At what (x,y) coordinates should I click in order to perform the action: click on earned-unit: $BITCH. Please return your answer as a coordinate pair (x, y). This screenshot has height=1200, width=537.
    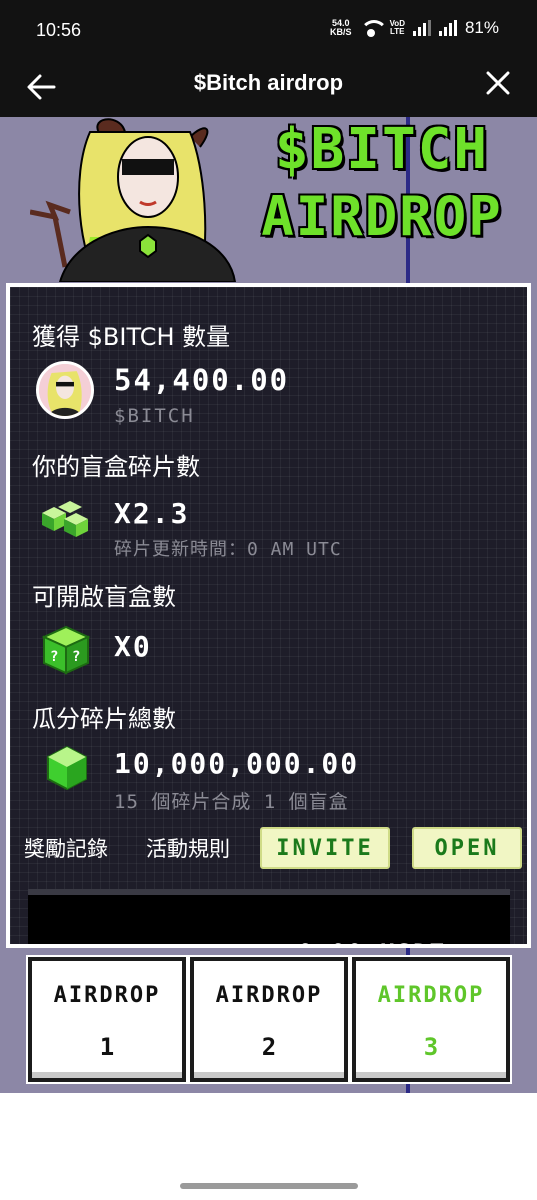
    Looking at the image, I should click on (154, 416).